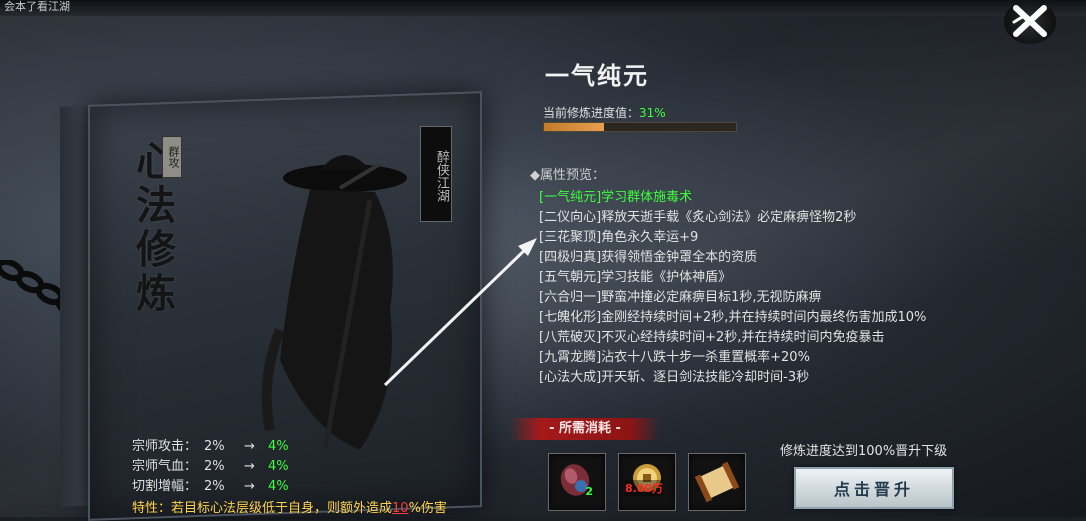 The height and width of the screenshot is (521, 1086). I want to click on top-bar-text: 会本了看江湖, so click(37, 6).